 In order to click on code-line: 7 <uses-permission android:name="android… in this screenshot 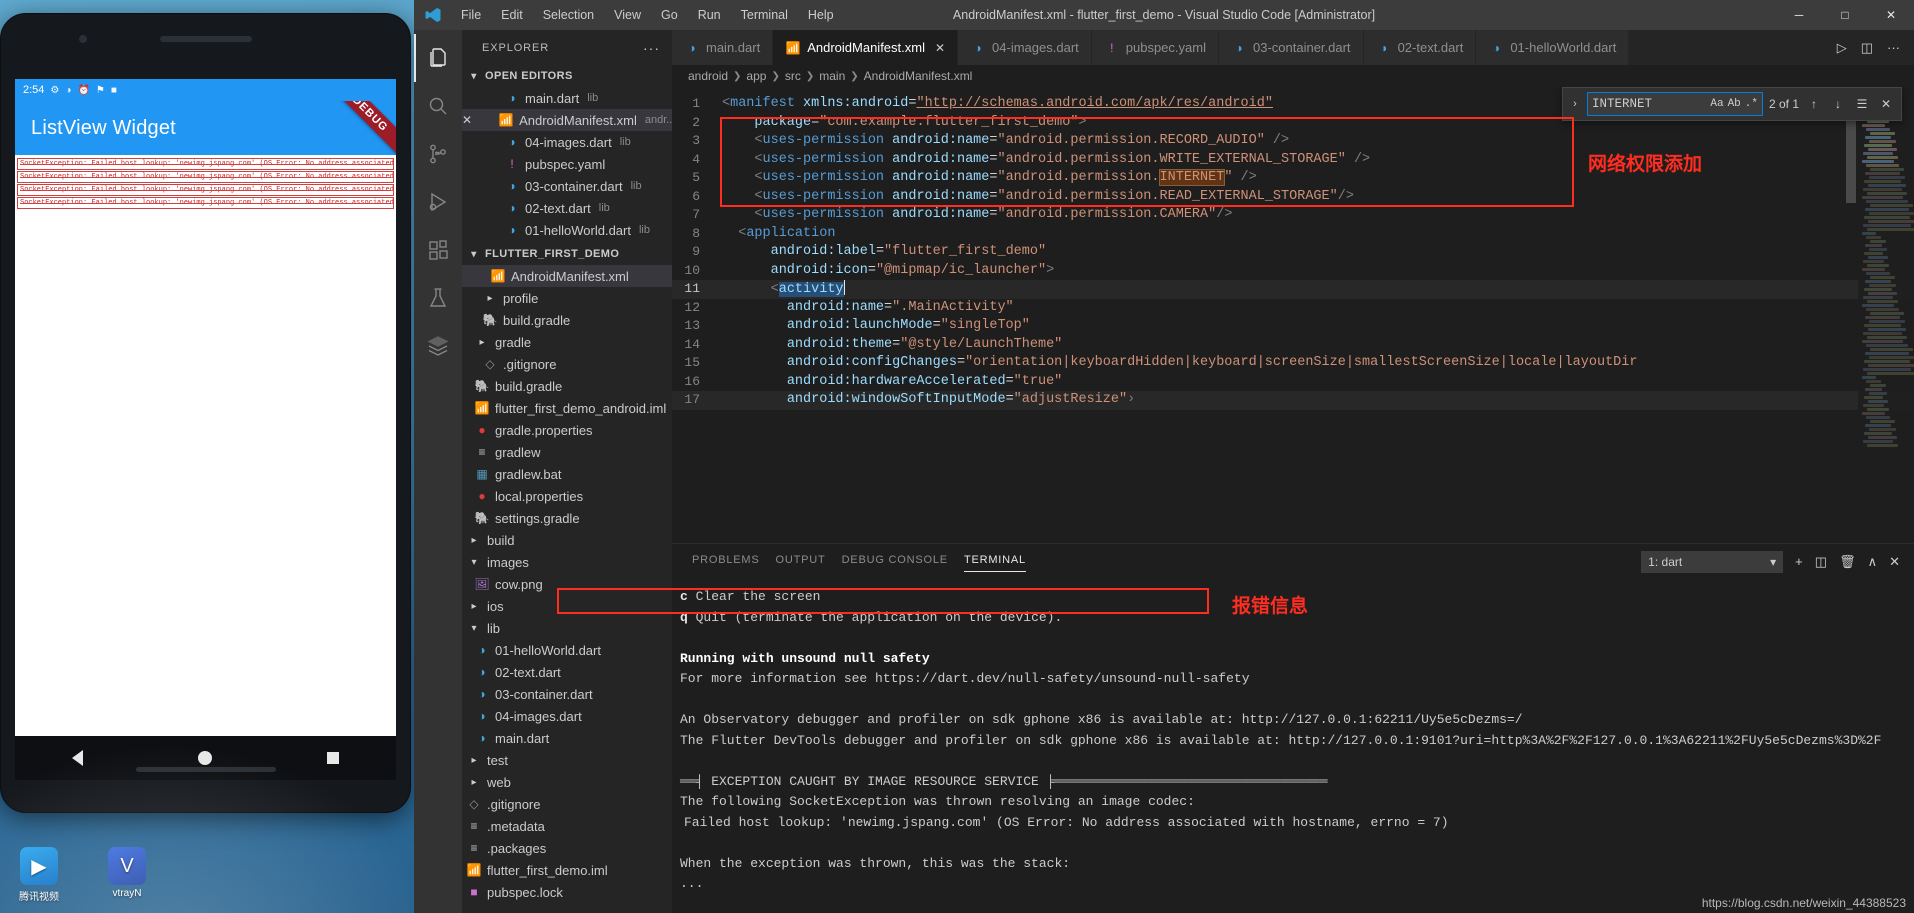, I will do `click(1293, 215)`.